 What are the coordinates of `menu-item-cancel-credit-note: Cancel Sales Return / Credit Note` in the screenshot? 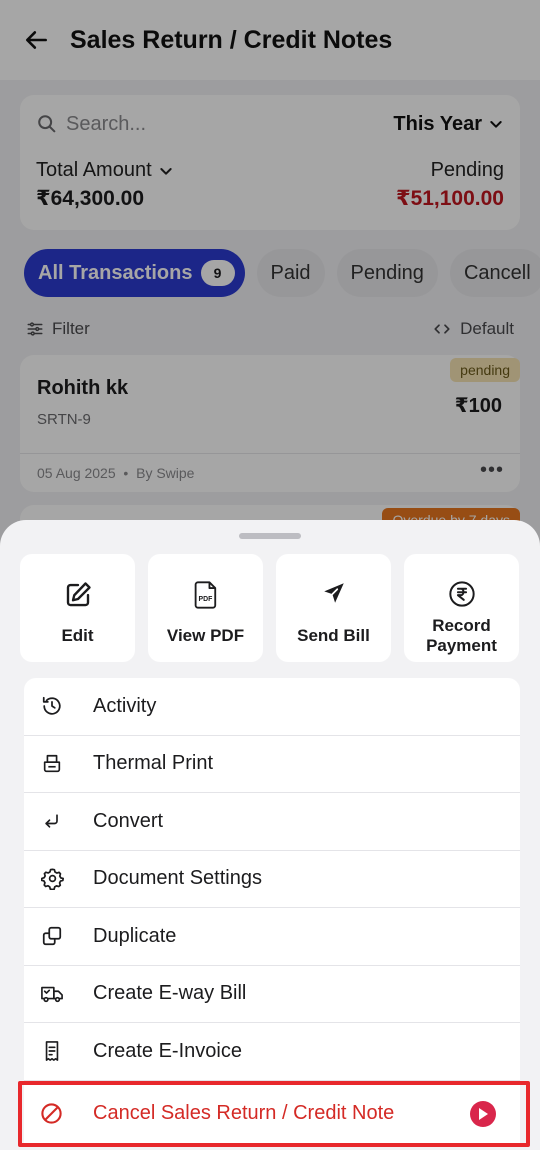 It's located at (274, 1113).